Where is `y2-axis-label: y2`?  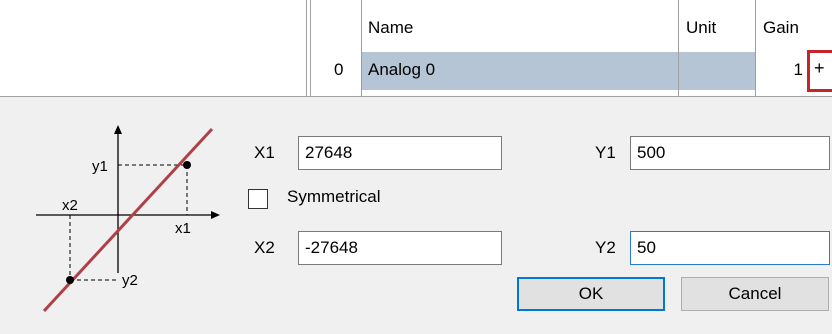 y2-axis-label: y2 is located at coordinates (130, 280).